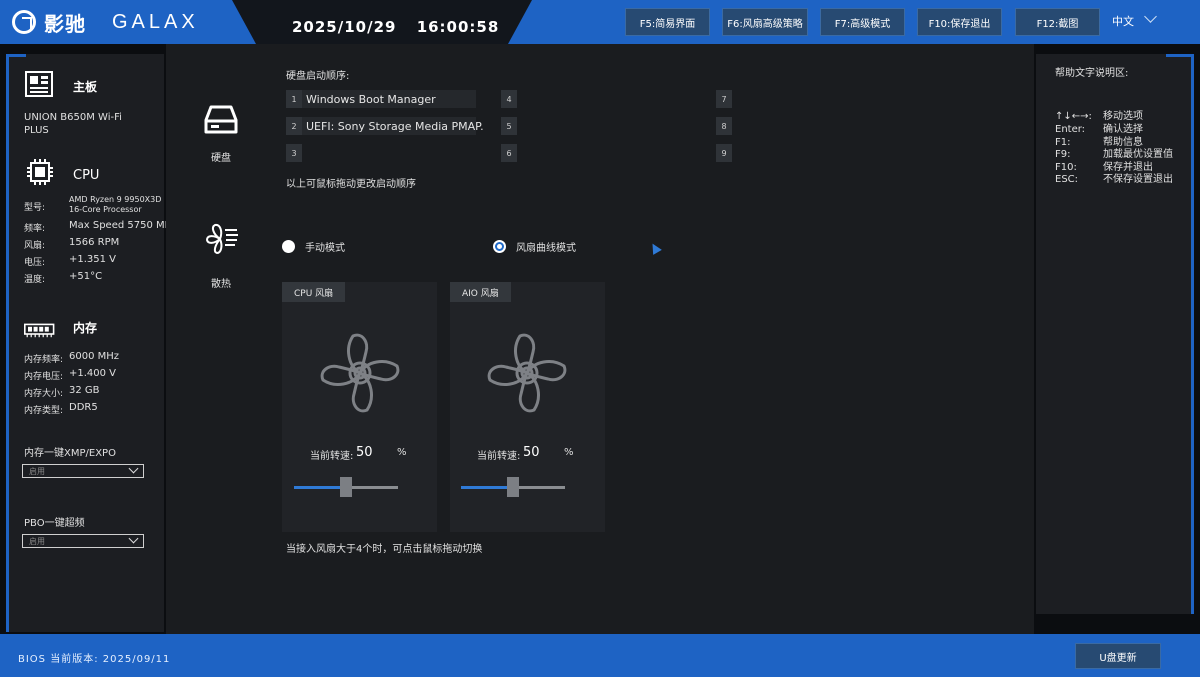  Describe the element at coordinates (115, 199) in the screenshot. I see `cpu-model-value: AMD Ryzen 9 9950X3D` at that location.